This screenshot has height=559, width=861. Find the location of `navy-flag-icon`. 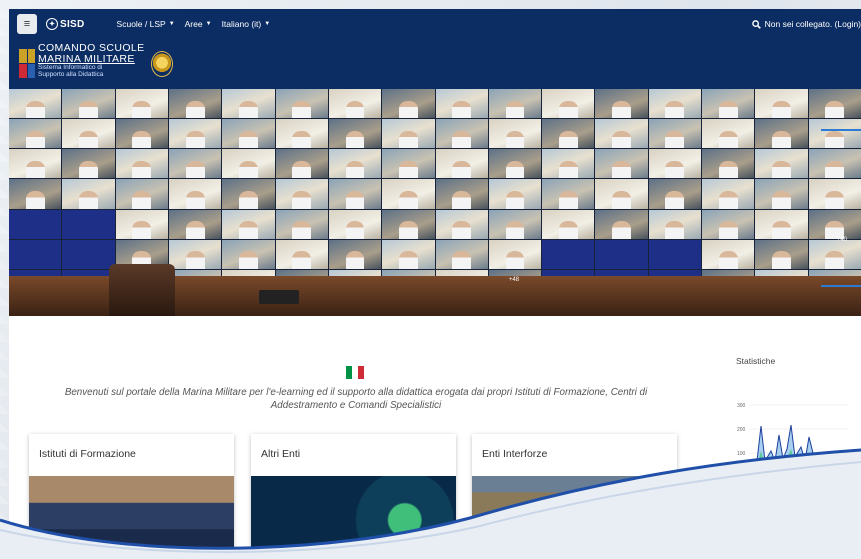

navy-flag-icon is located at coordinates (27, 64).